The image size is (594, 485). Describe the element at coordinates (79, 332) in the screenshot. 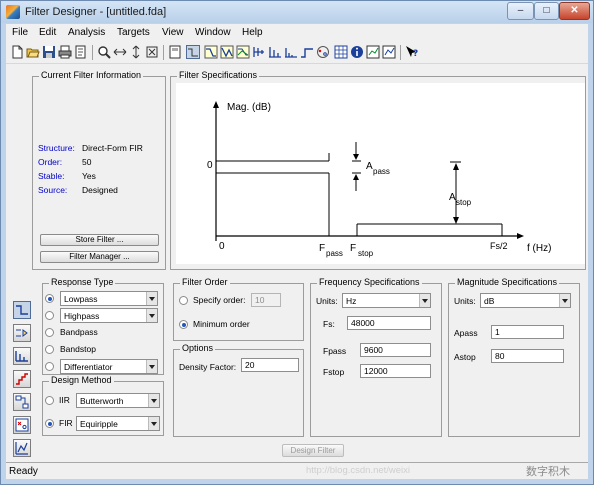

I see `bandpass-label: Bandpass` at that location.